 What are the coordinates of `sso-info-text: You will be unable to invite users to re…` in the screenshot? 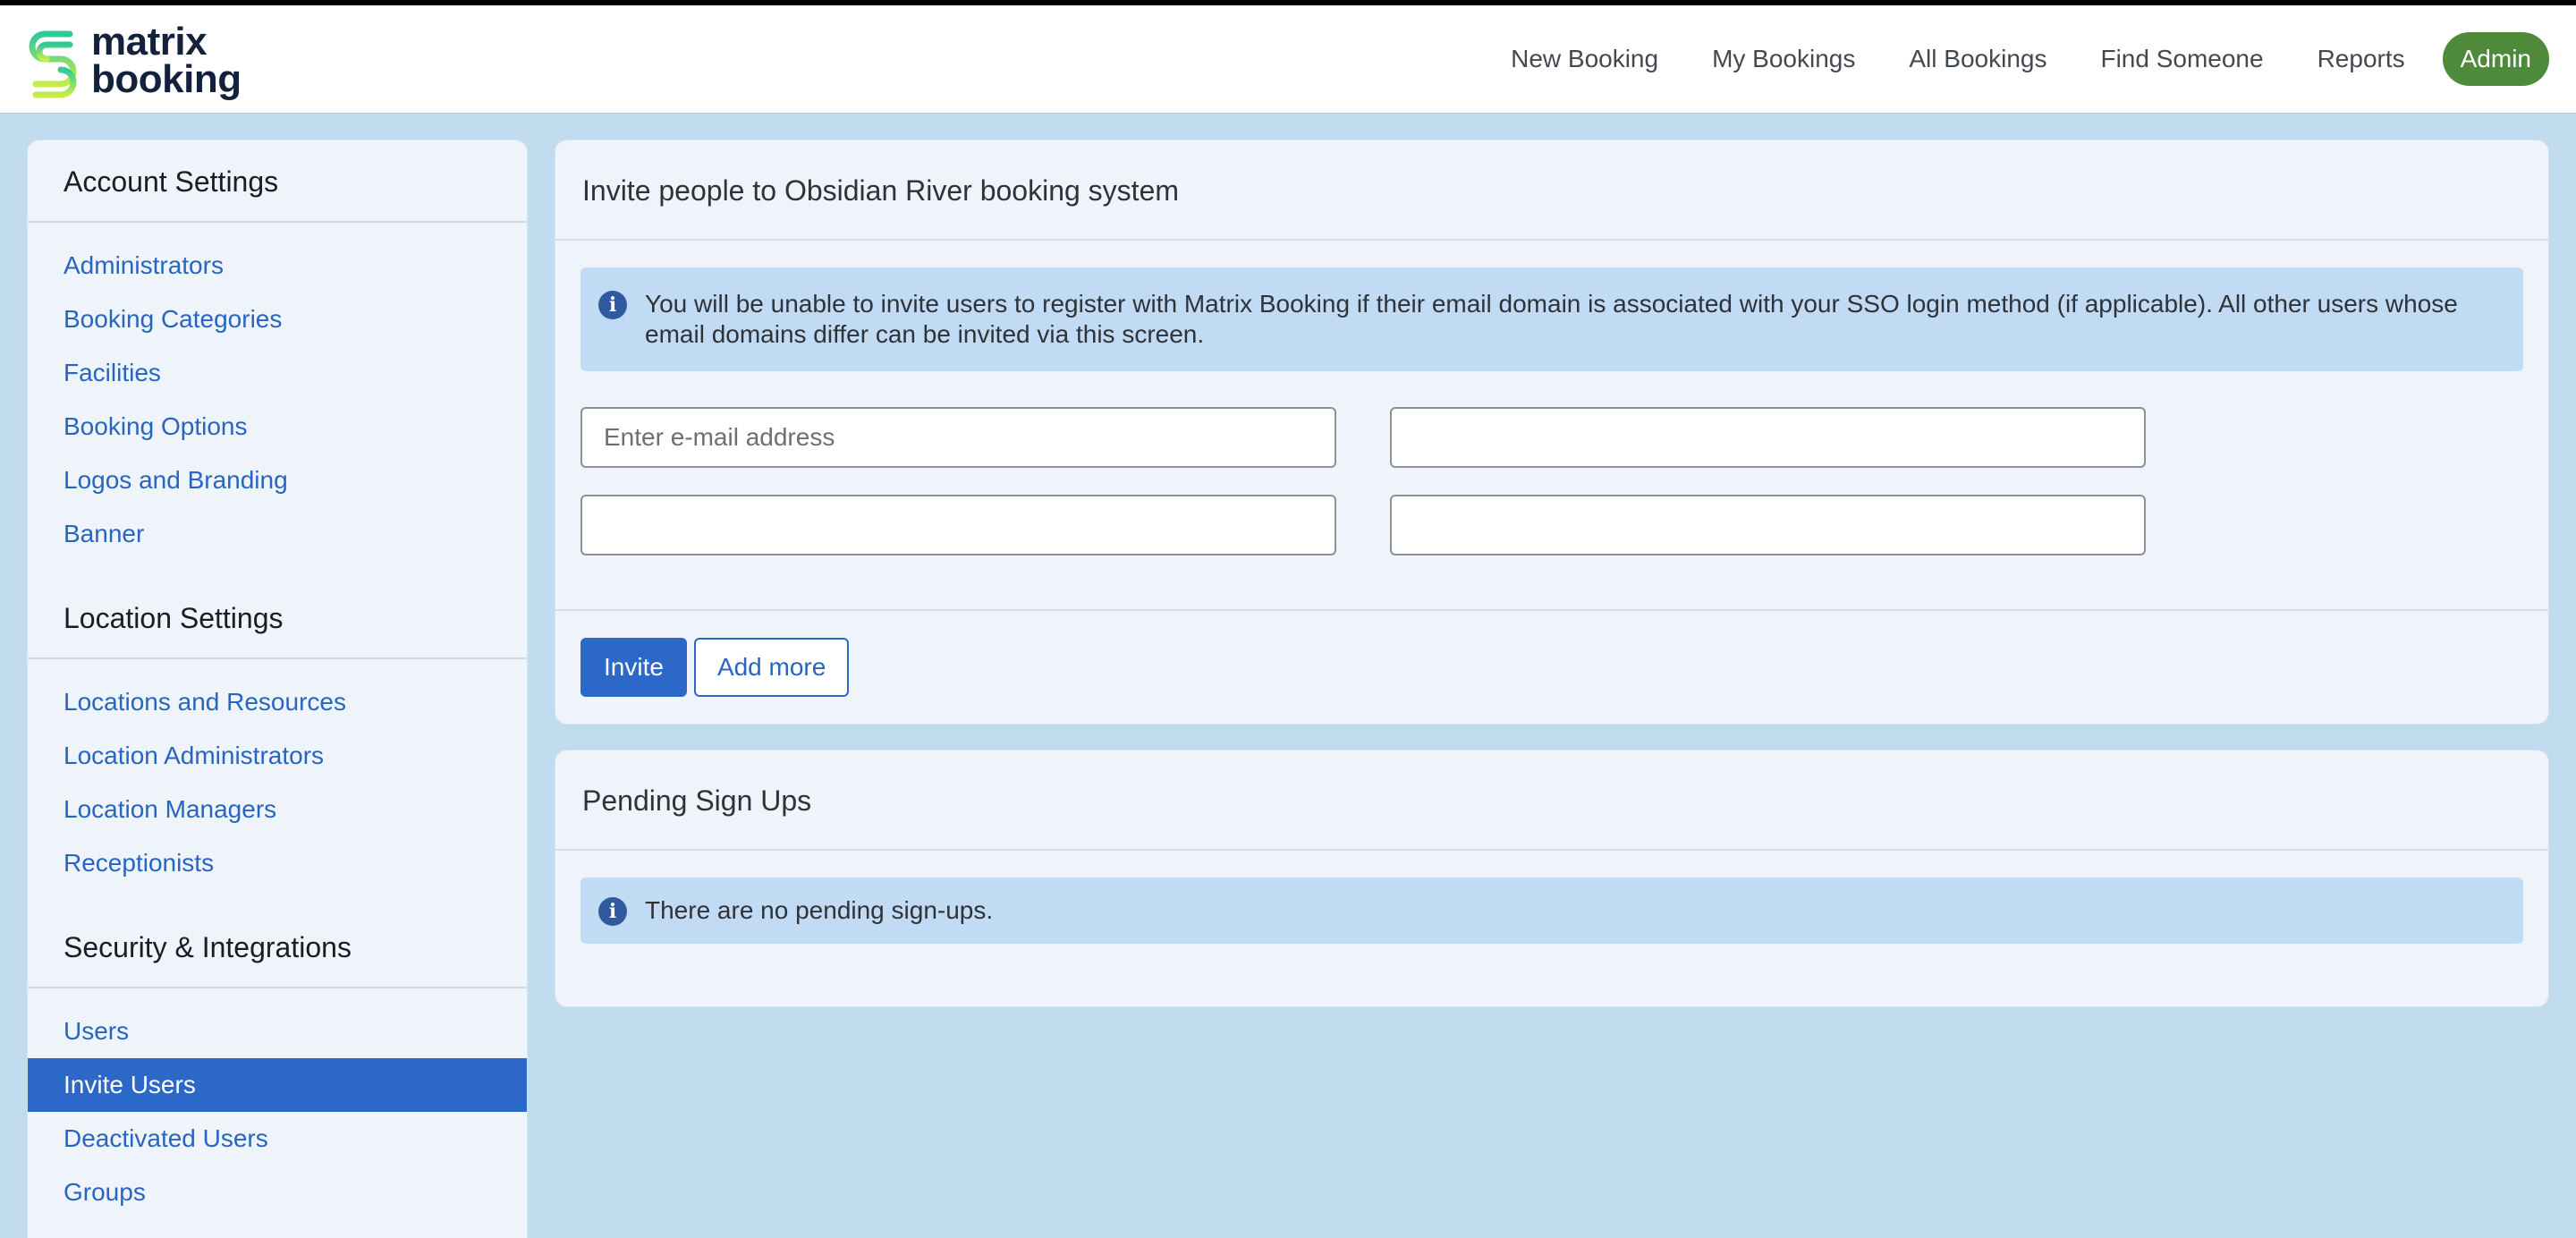 It's located at (1551, 319).